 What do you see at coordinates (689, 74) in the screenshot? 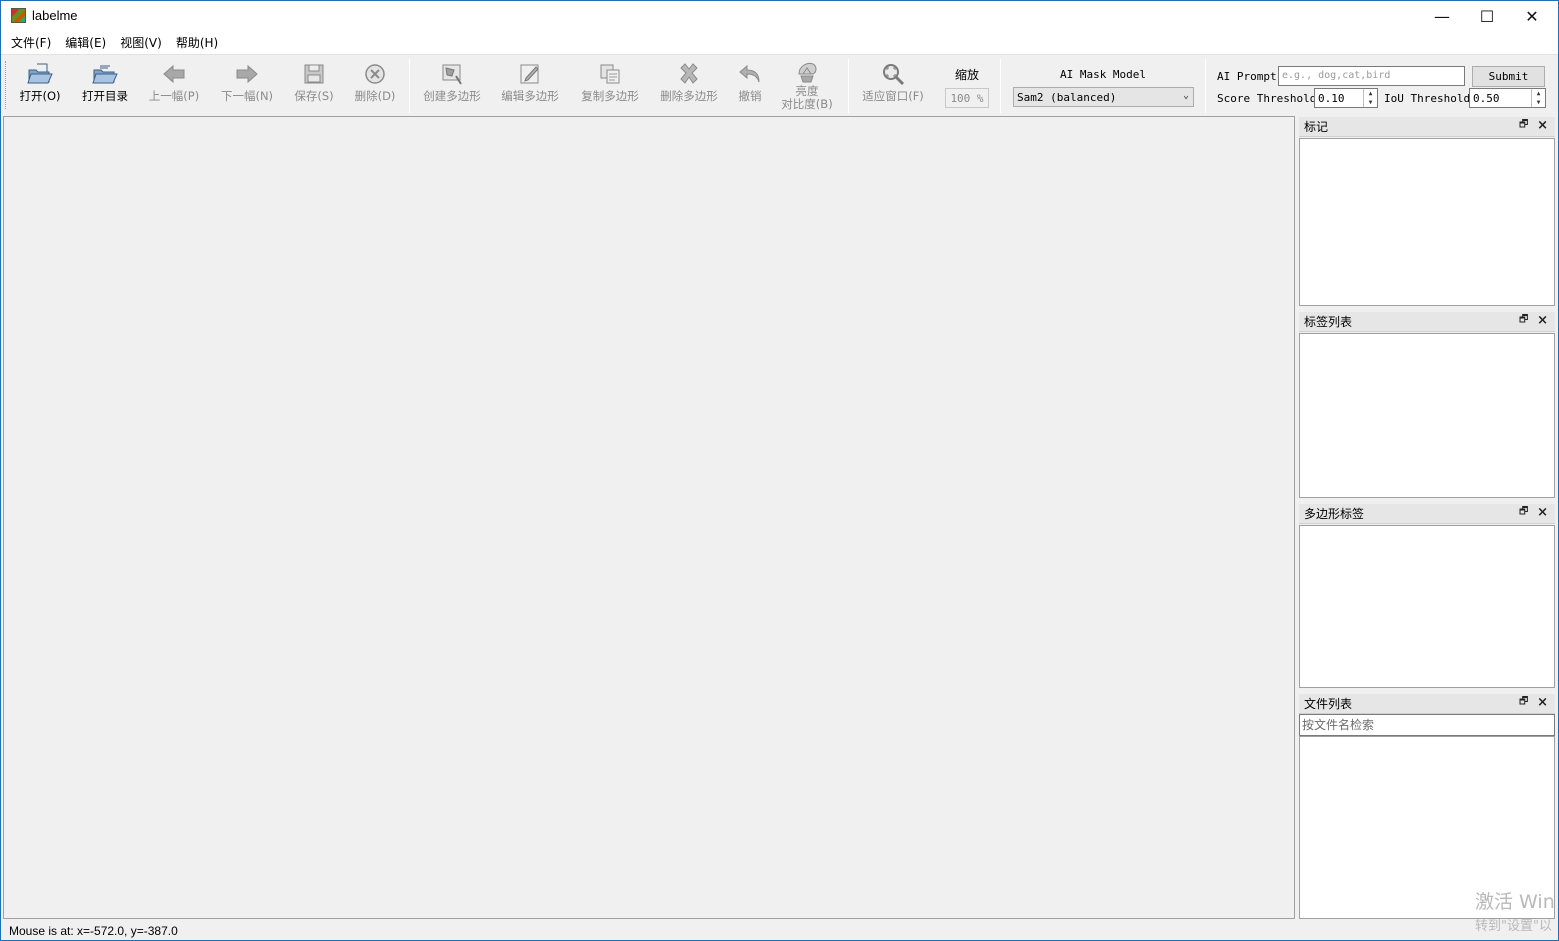
I see `delete-x-icon` at bounding box center [689, 74].